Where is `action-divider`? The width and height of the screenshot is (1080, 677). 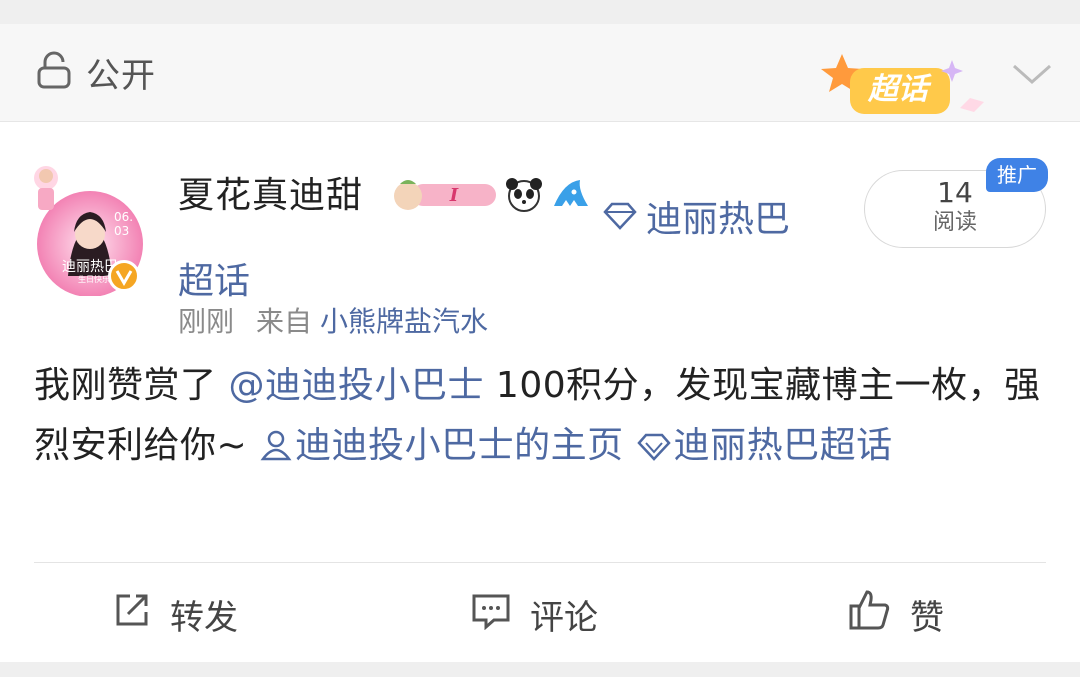 action-divider is located at coordinates (540, 562).